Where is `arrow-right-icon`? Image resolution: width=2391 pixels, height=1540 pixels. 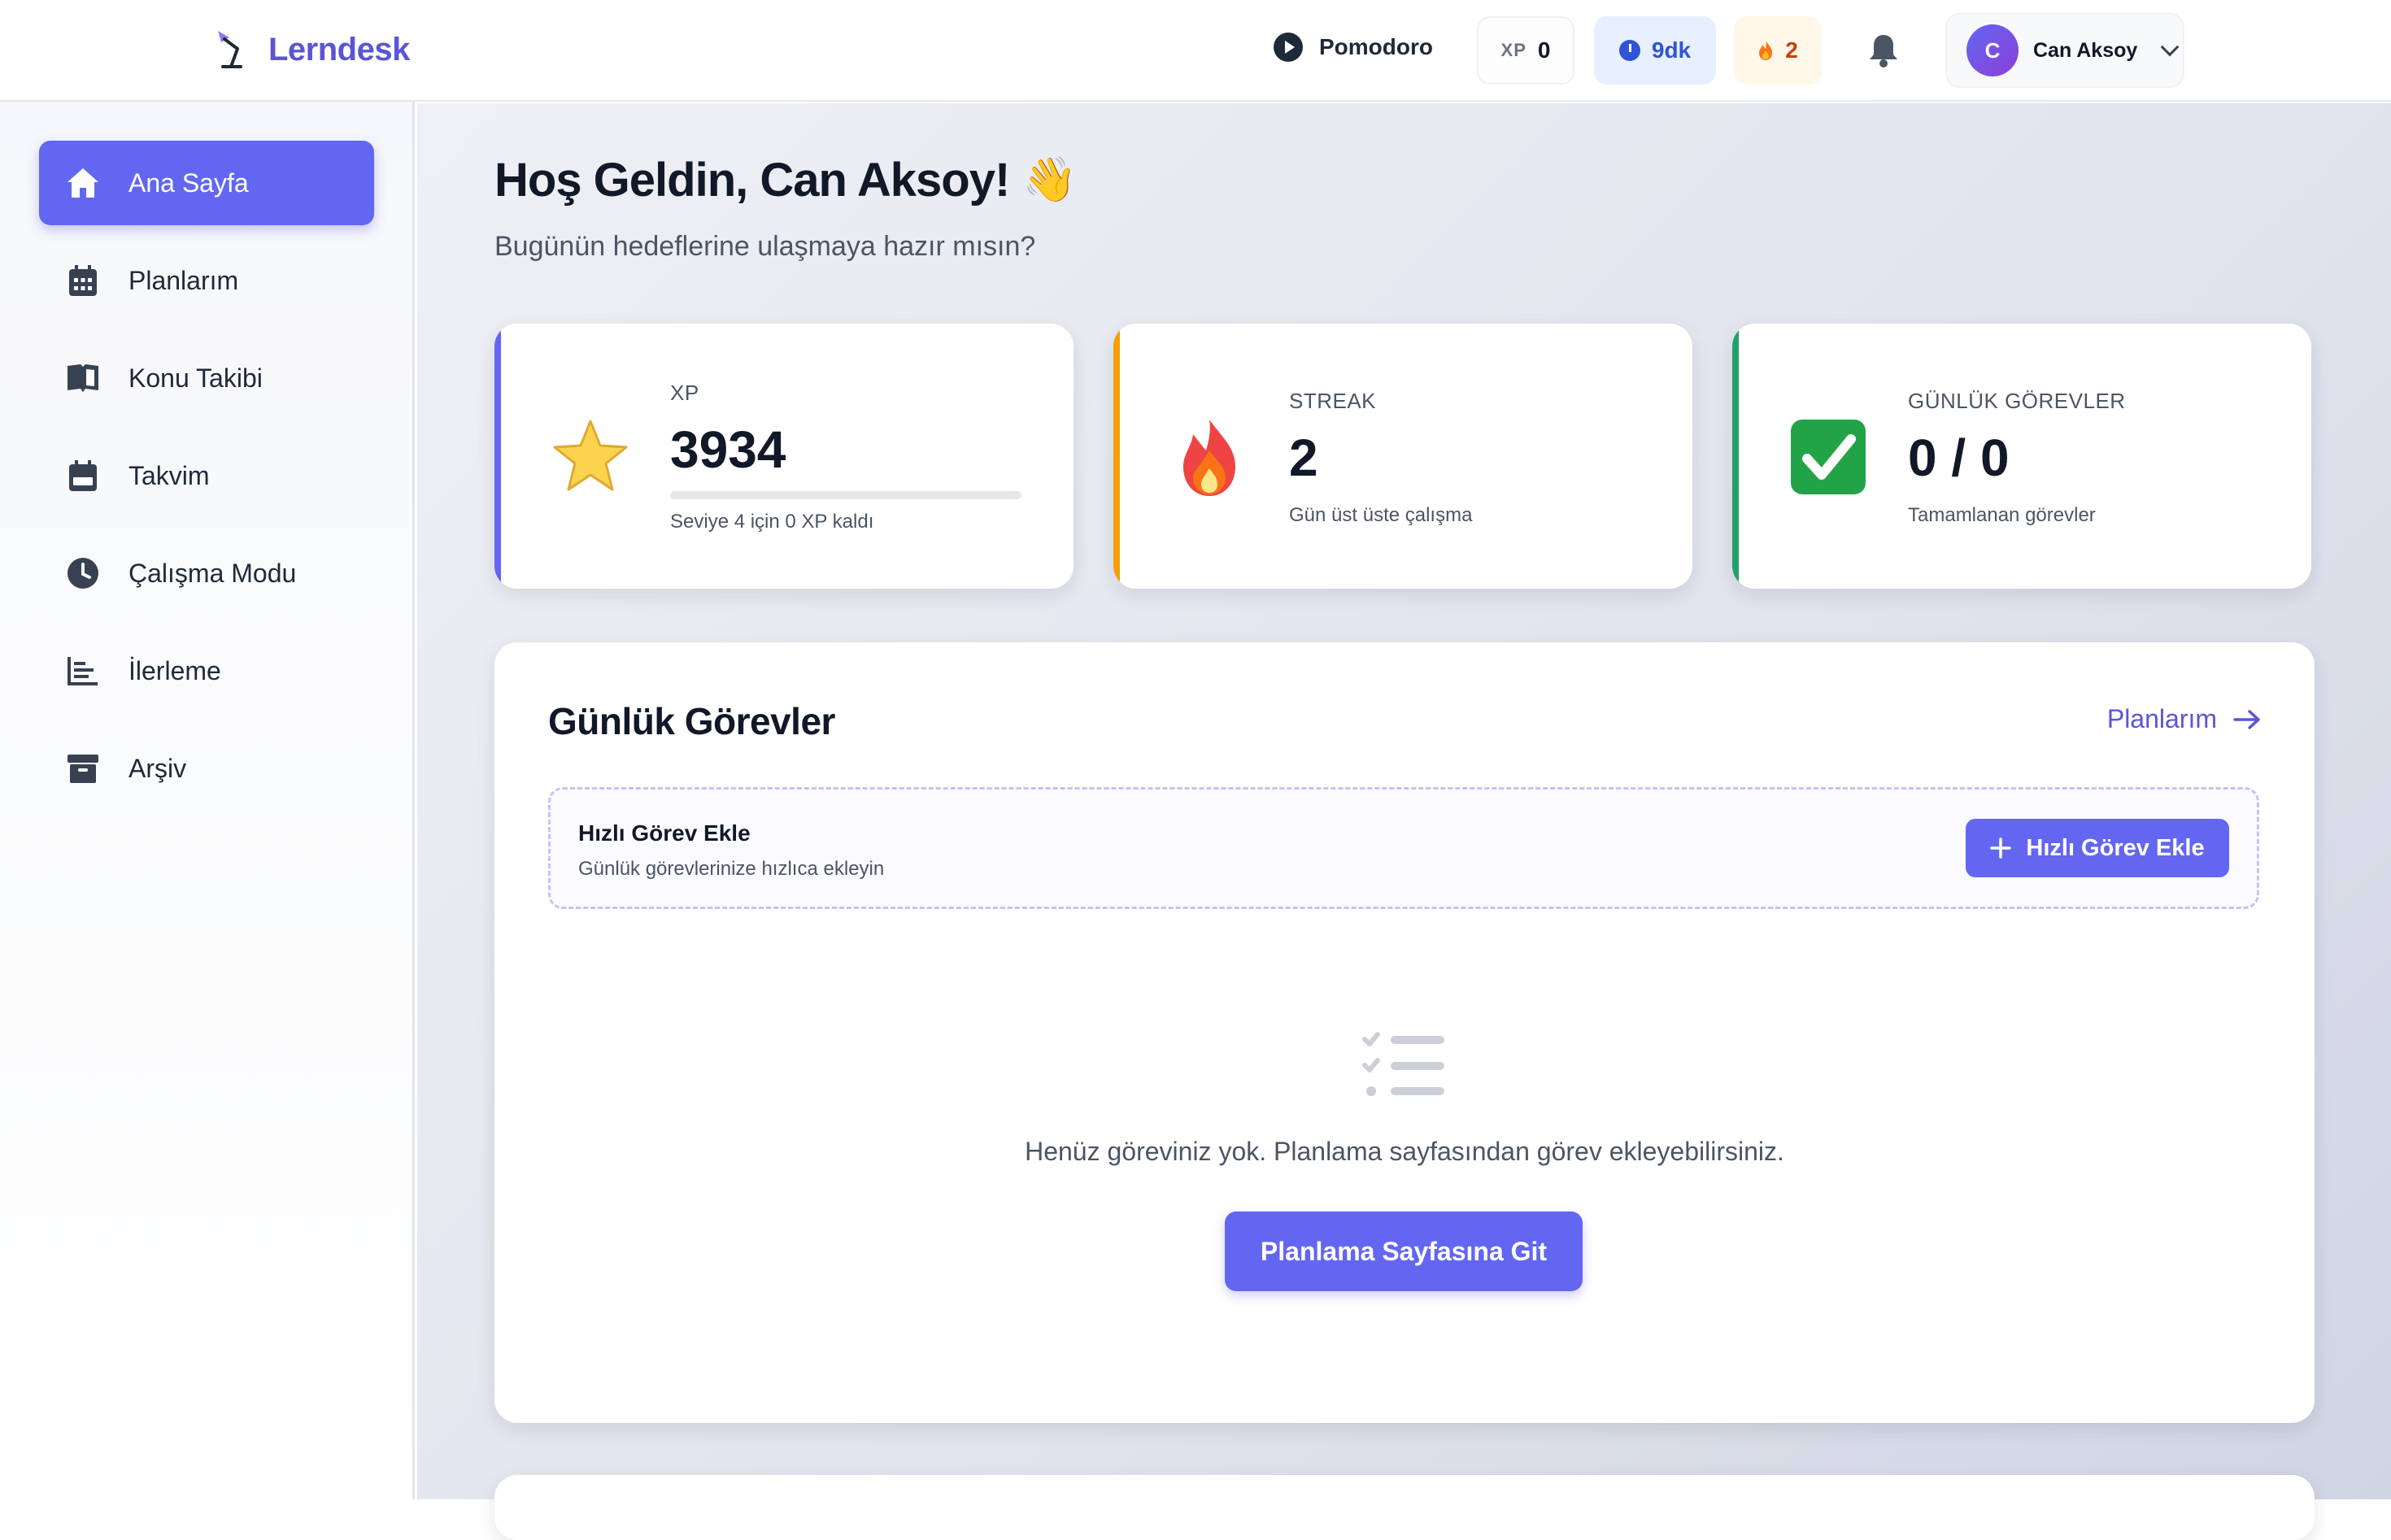
arrow-right-icon is located at coordinates (2246, 719).